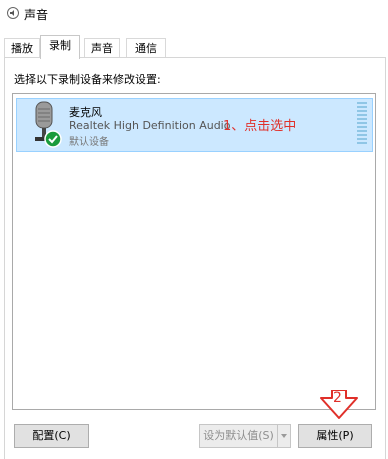  Describe the element at coordinates (335, 436) in the screenshot. I see `properties-button: 属性(P)` at that location.